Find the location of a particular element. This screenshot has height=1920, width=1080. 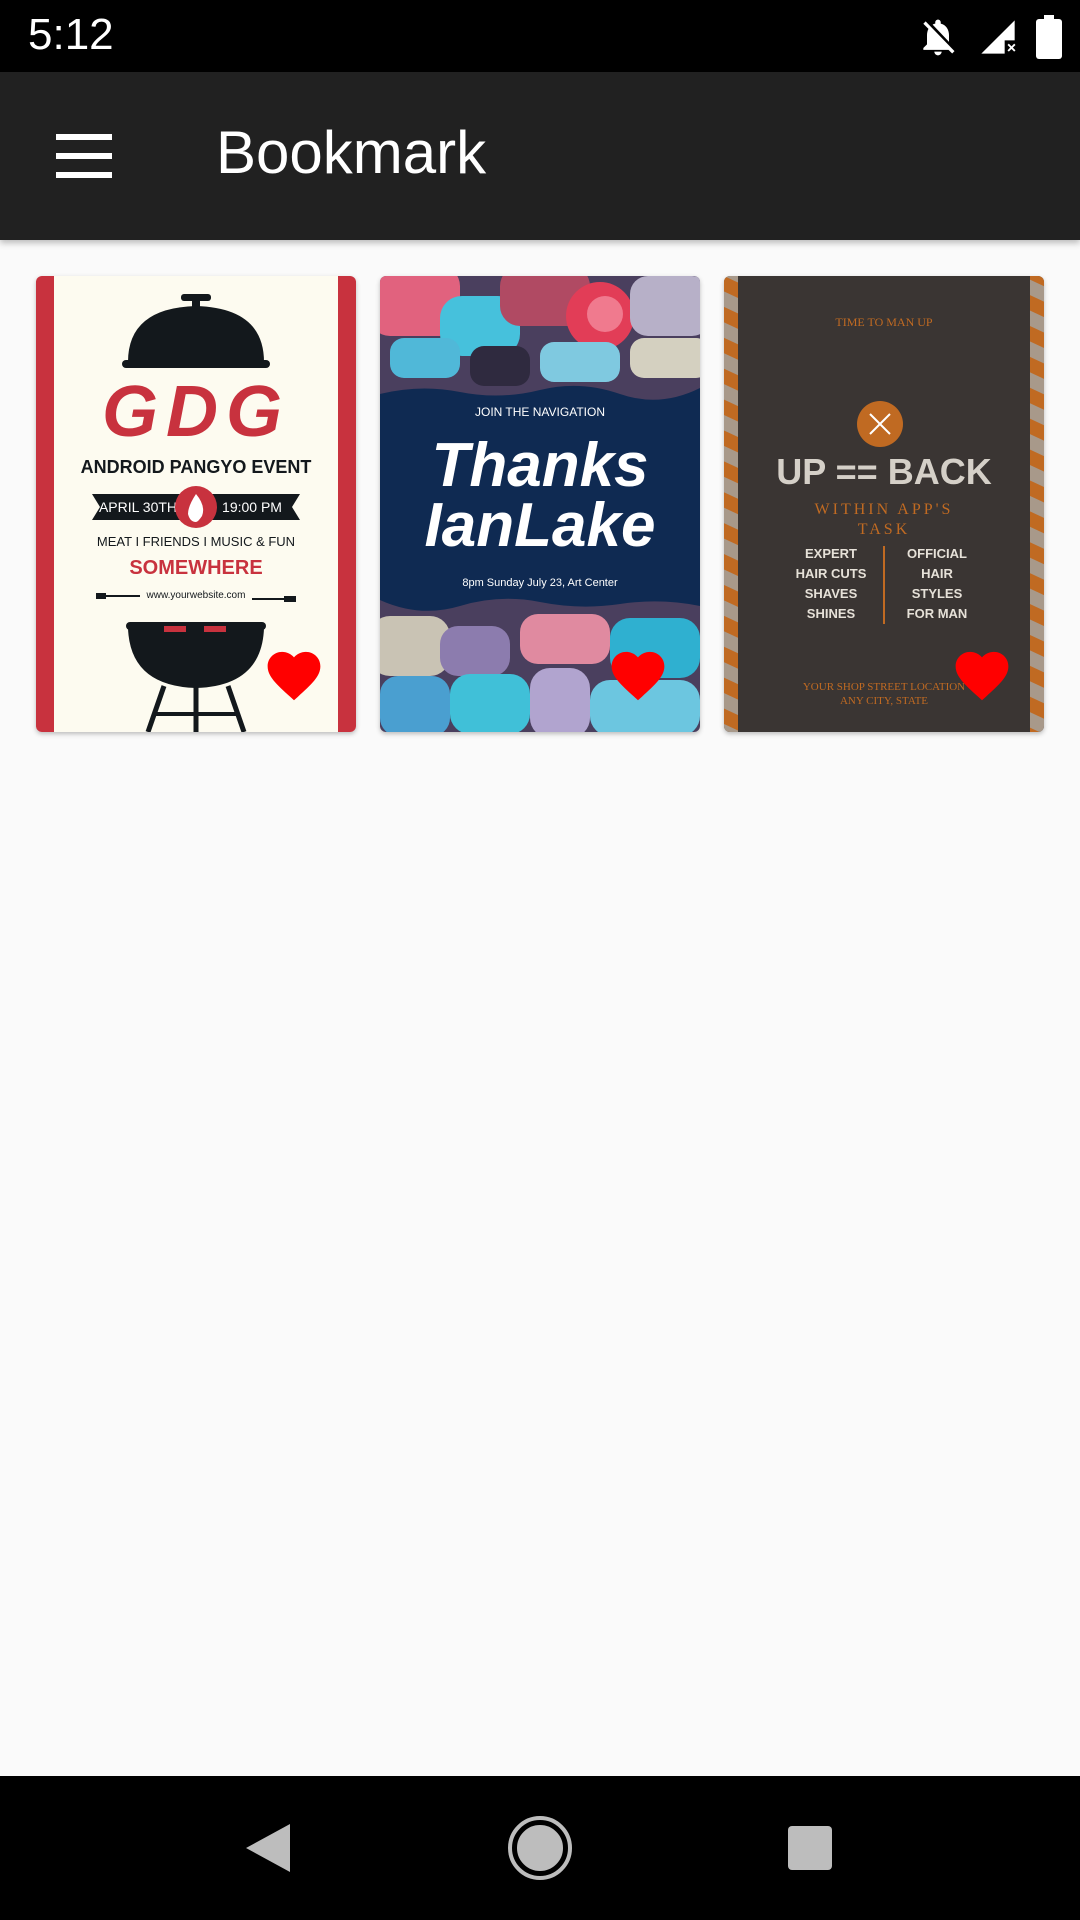

upback-right-3: STYLES is located at coordinates (937, 593).